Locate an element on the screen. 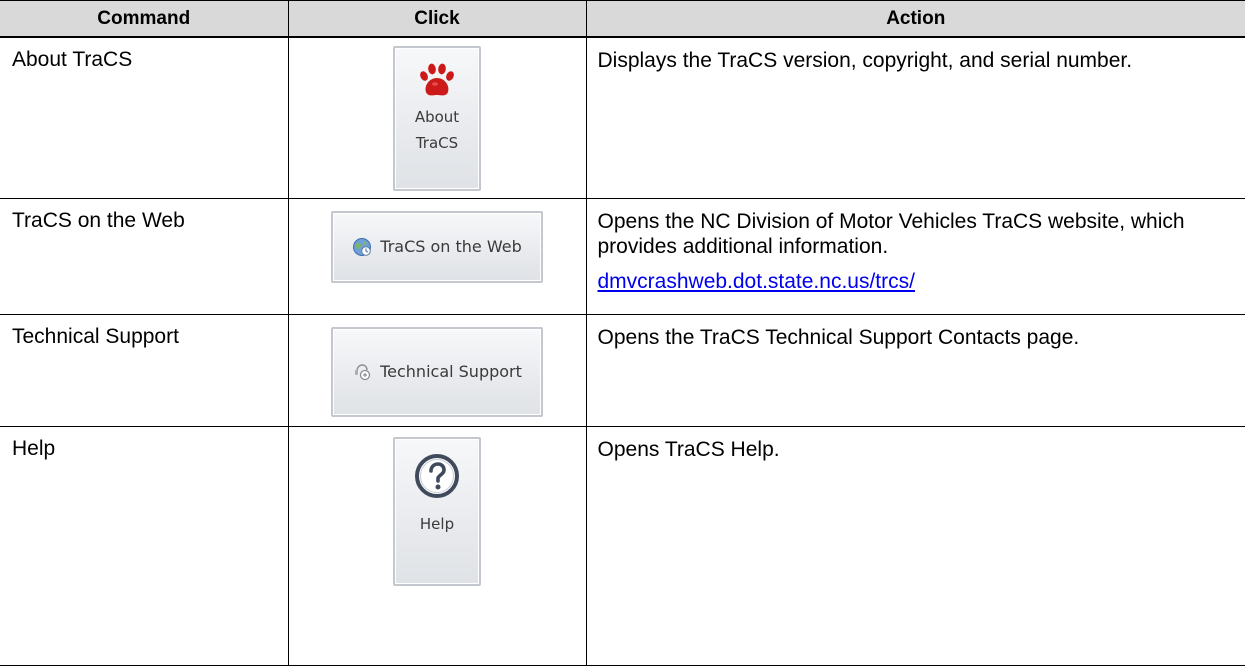 The image size is (1245, 666). technical-support-button: Technical Support is located at coordinates (437, 371).